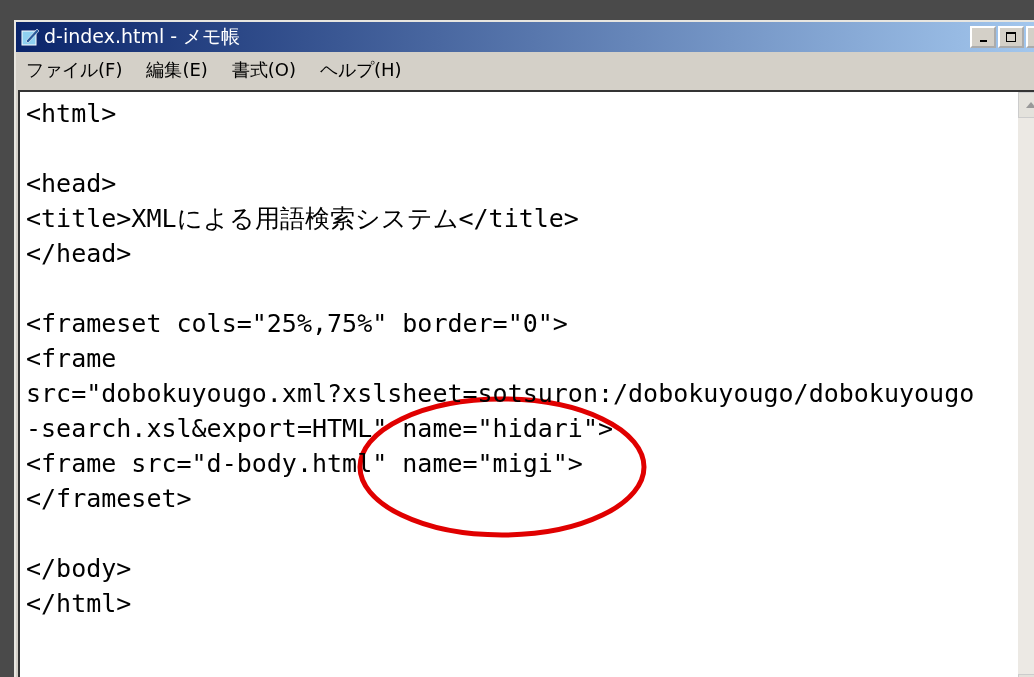  Describe the element at coordinates (109, 499) in the screenshot. I see `code-line: </frameset>` at that location.